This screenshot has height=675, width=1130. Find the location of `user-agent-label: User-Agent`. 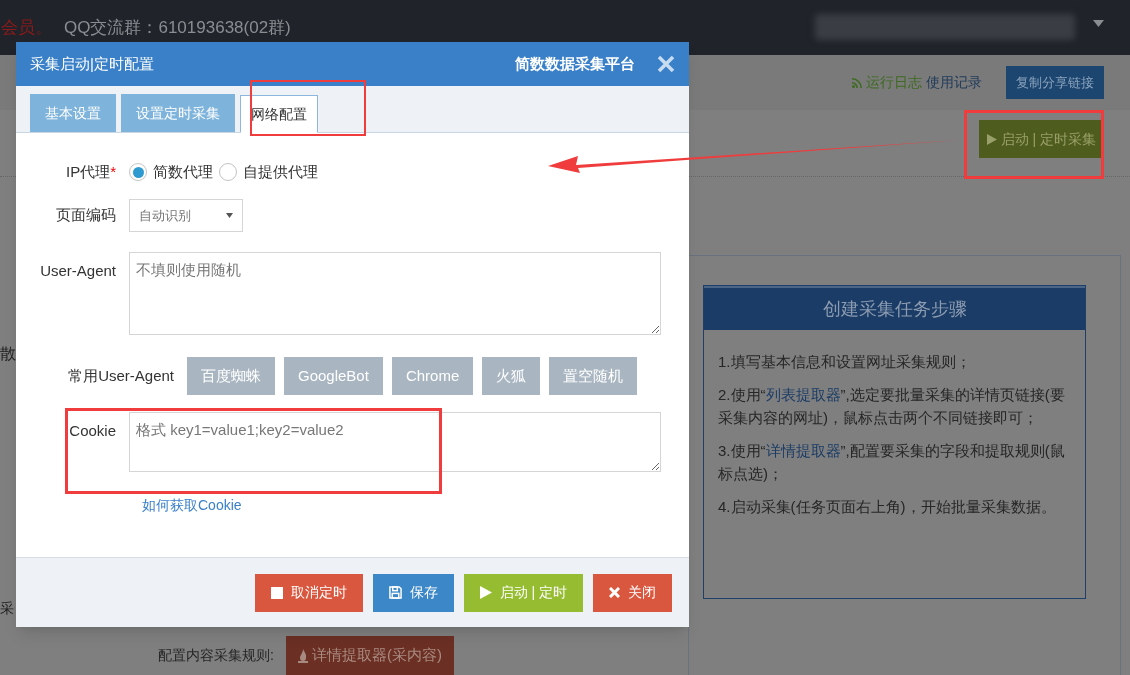

user-agent-label: User-Agent is located at coordinates (78, 271).